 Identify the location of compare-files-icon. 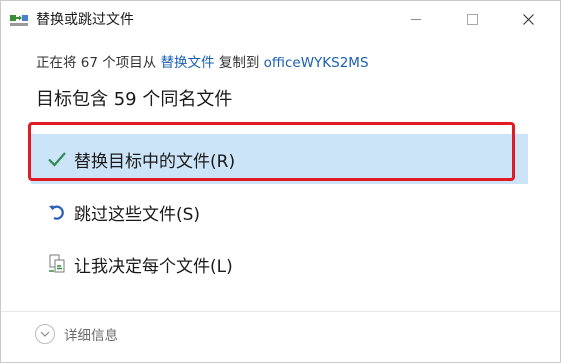
(57, 264).